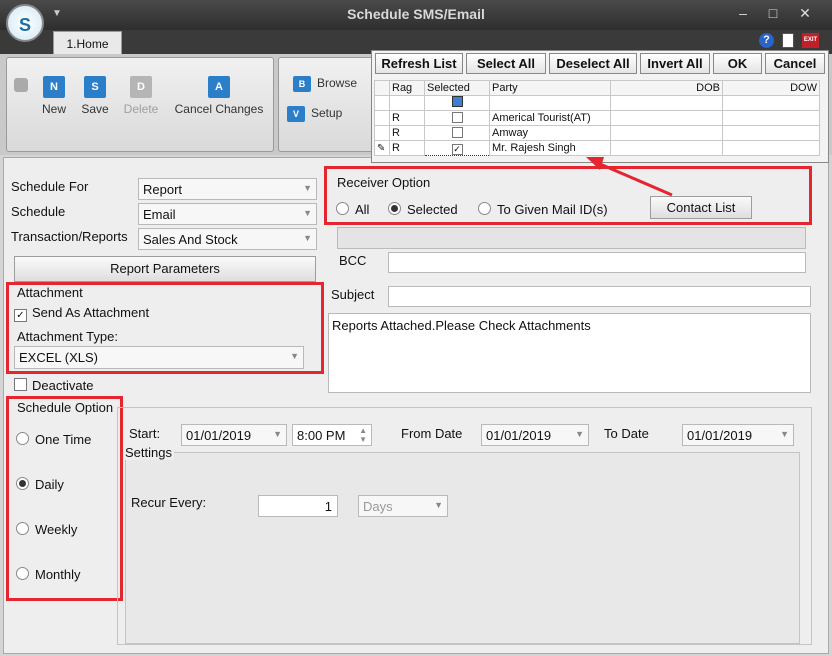  I want to click on monthly-label: Monthly, so click(58, 574).